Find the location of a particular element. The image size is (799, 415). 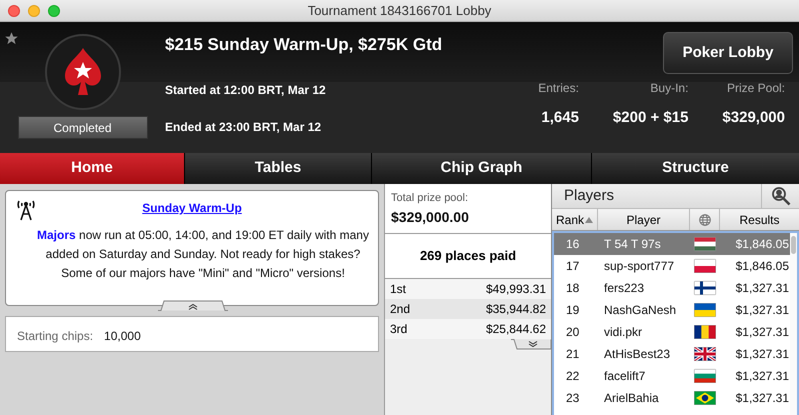

stat-value: 1,645 is located at coordinates (560, 118).